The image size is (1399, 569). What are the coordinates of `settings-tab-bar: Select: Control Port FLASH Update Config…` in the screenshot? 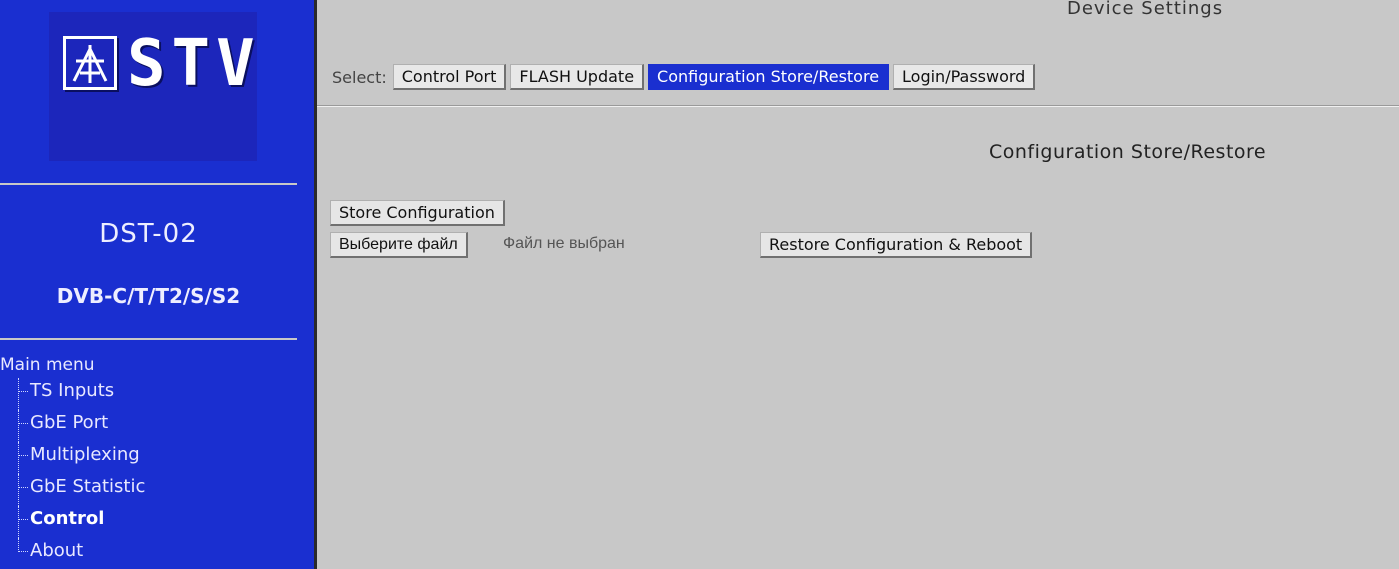 It's located at (685, 77).